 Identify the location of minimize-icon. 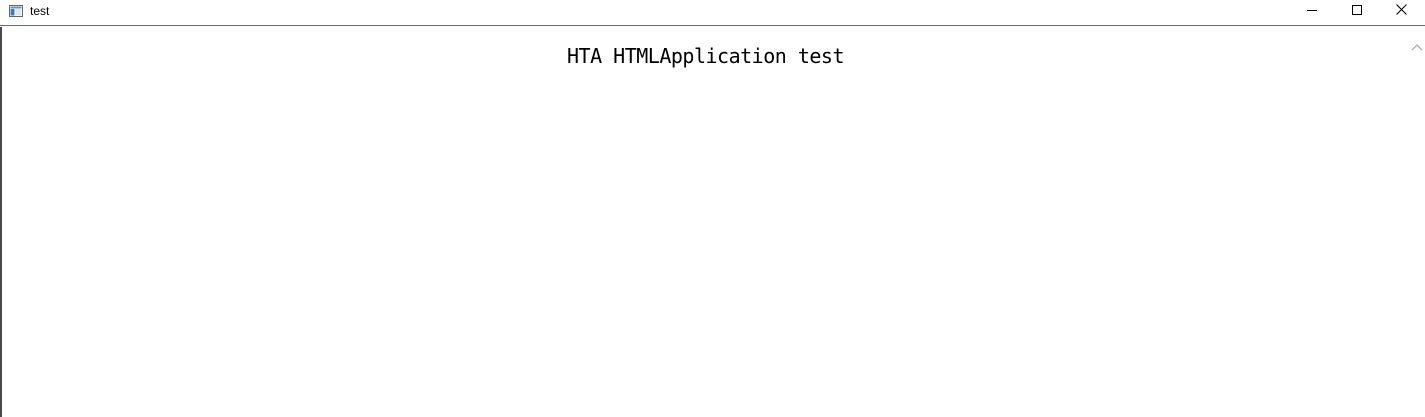
(1311, 11).